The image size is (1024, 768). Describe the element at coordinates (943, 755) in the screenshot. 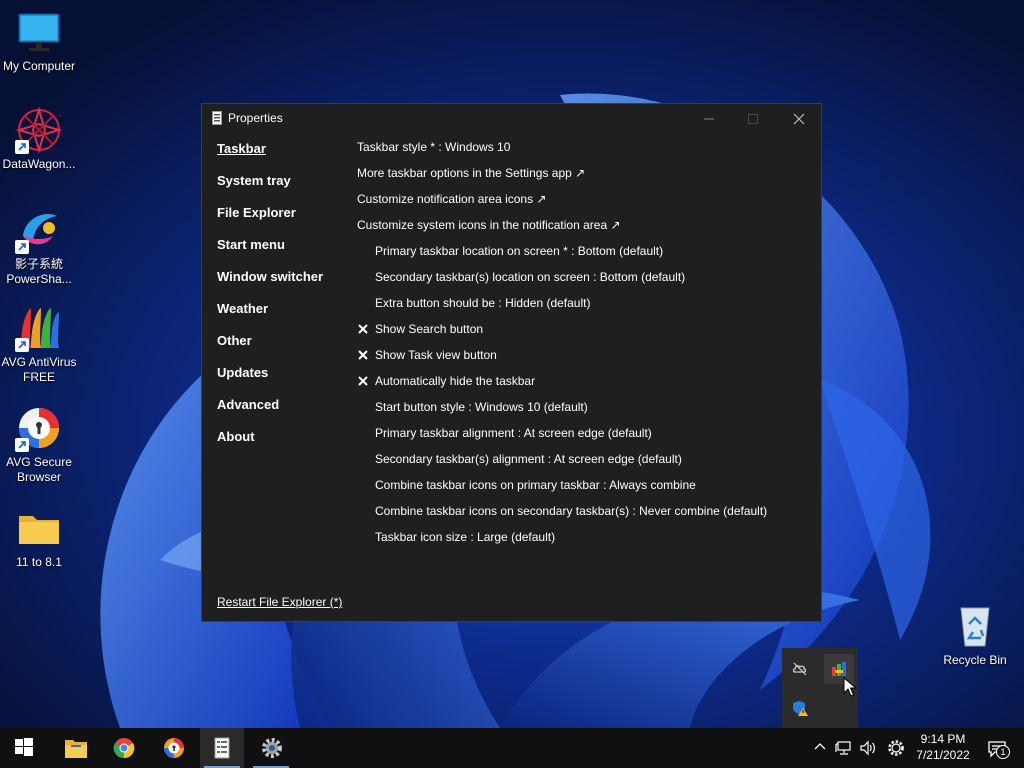

I see `clock-date: 7/21/2022` at that location.